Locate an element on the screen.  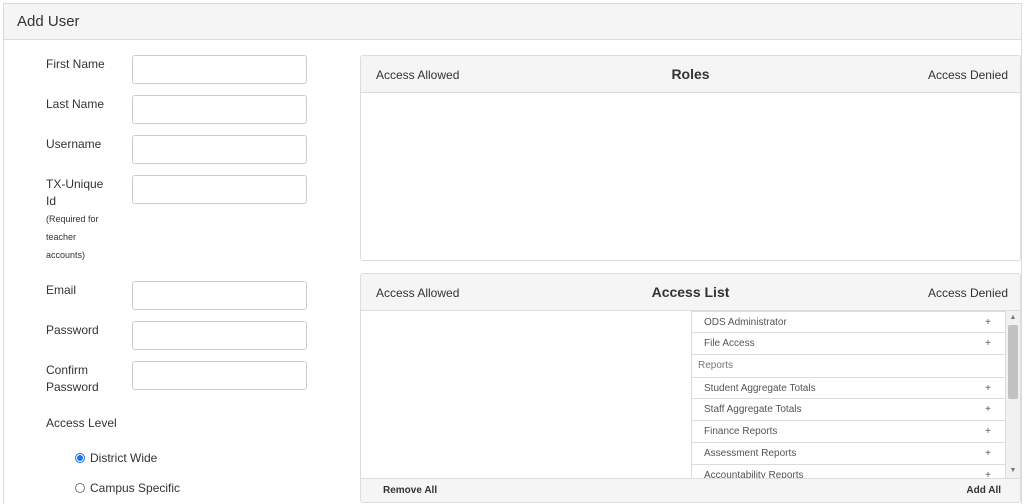
list-item-ods-administrator: ODS Administrator + is located at coordinates (848, 322).